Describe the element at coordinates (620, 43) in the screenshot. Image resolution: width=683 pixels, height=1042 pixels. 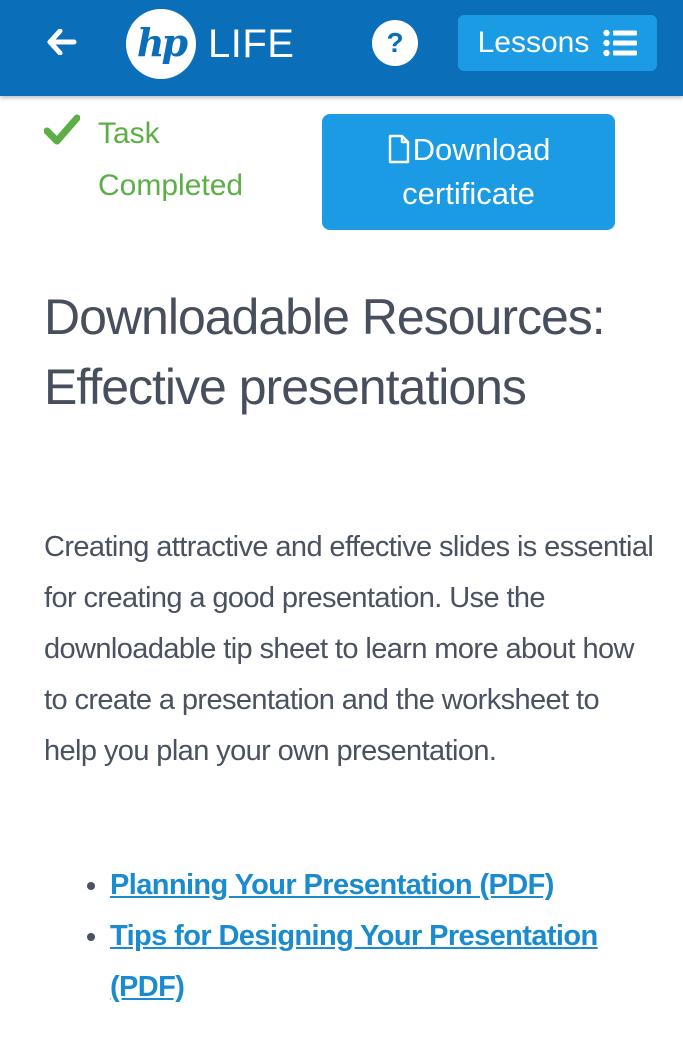
I see `list-icon` at that location.